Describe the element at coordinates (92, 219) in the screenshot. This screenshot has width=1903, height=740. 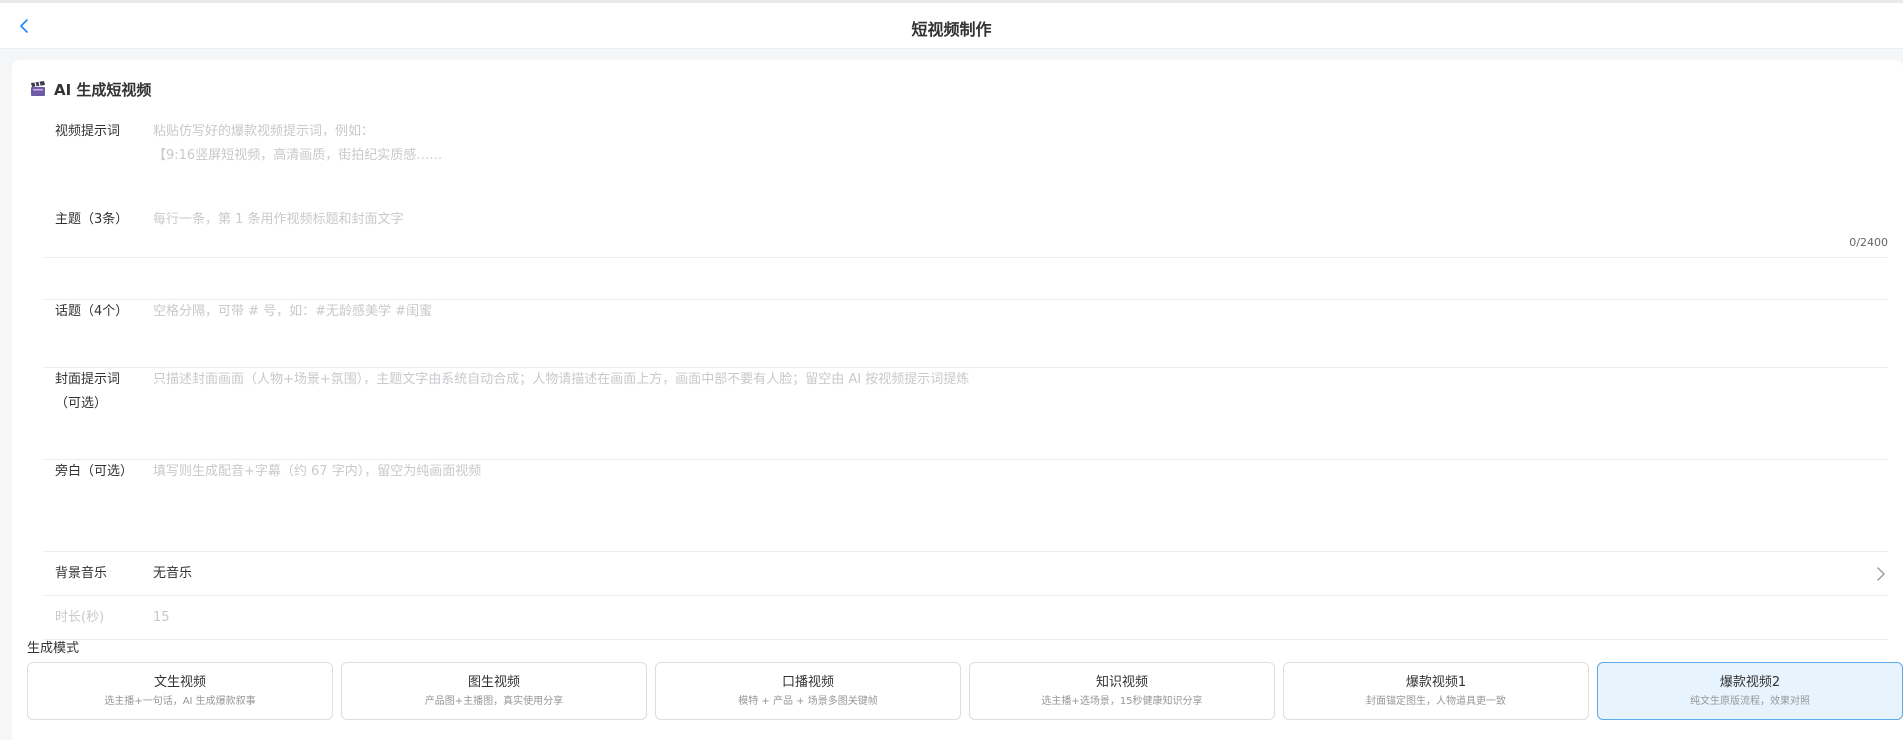
I see `topic-label: 主题（3条）` at that location.